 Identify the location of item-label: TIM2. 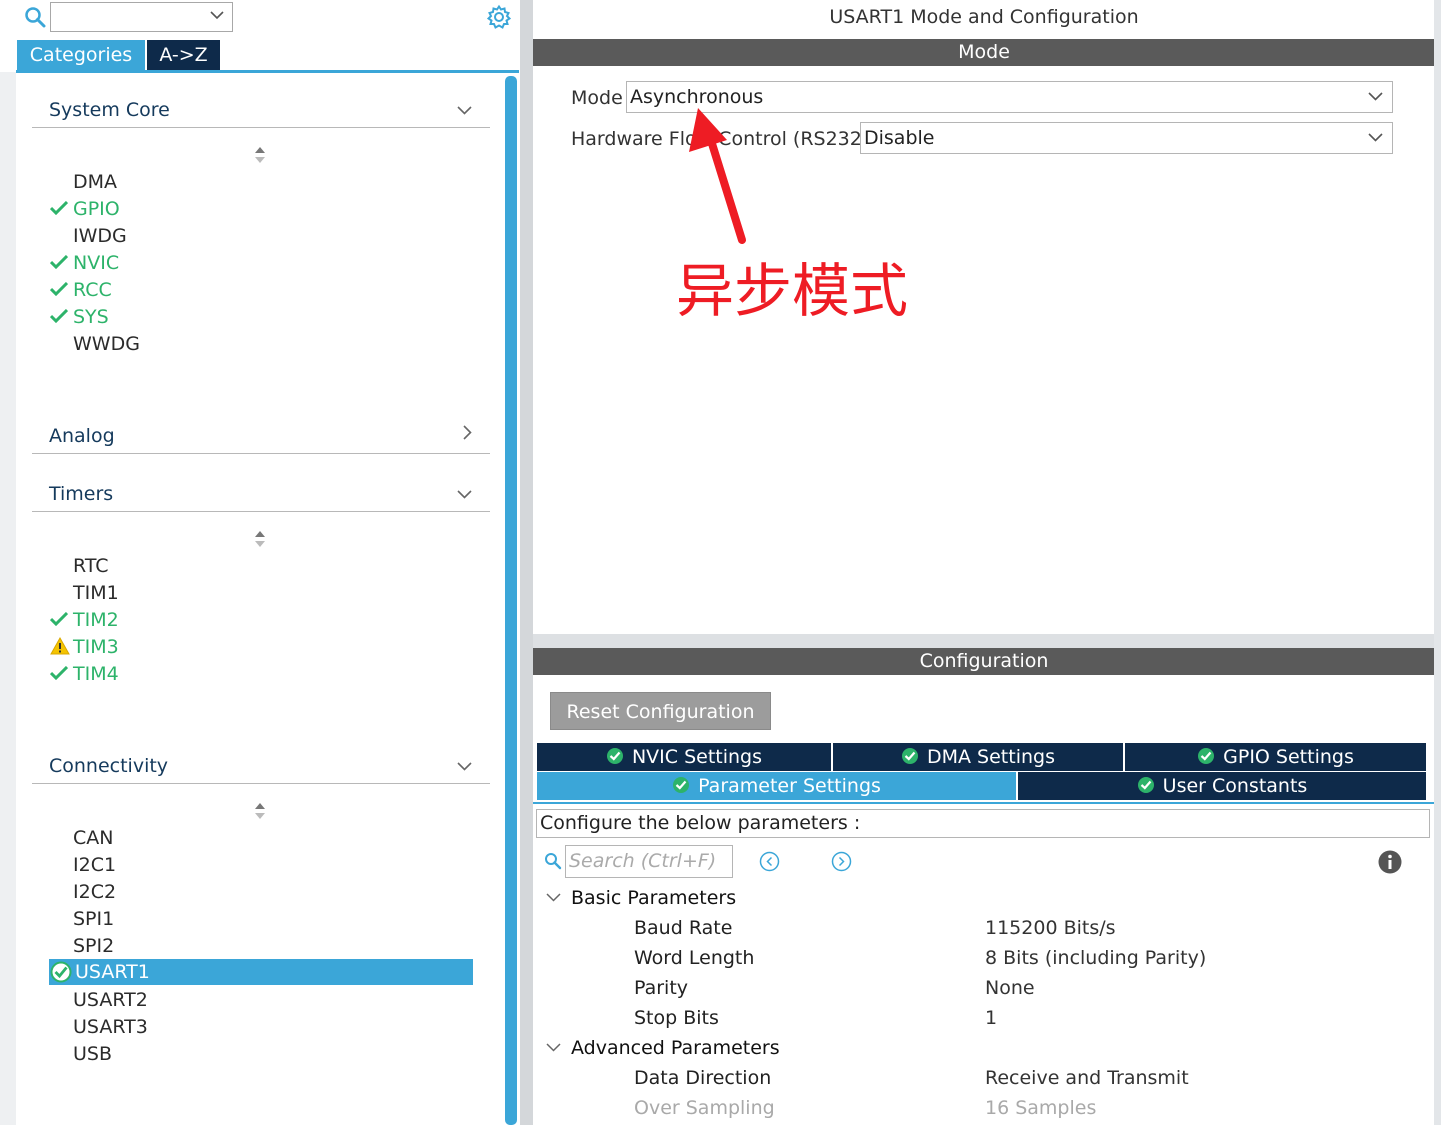
(96, 620).